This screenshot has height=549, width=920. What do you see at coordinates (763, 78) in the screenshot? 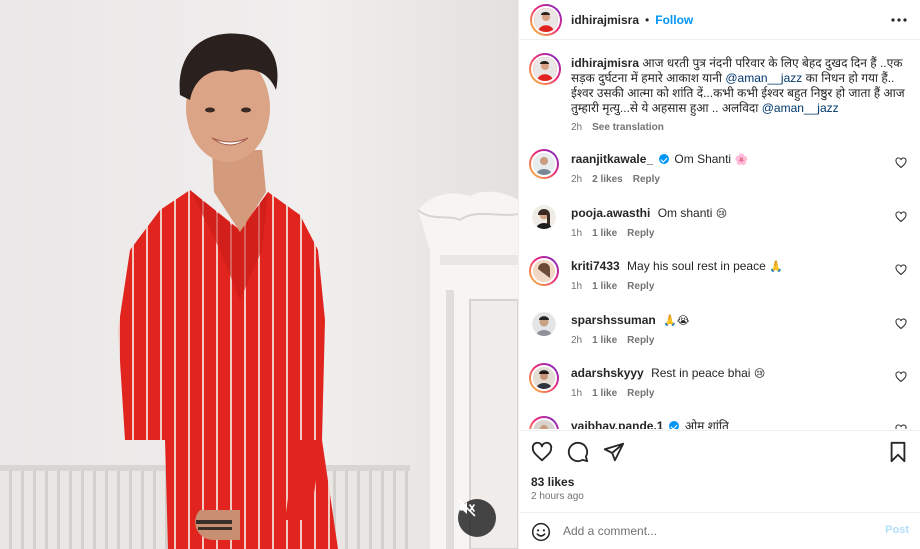
I see `caption-mention-1: @aman__jazz` at bounding box center [763, 78].